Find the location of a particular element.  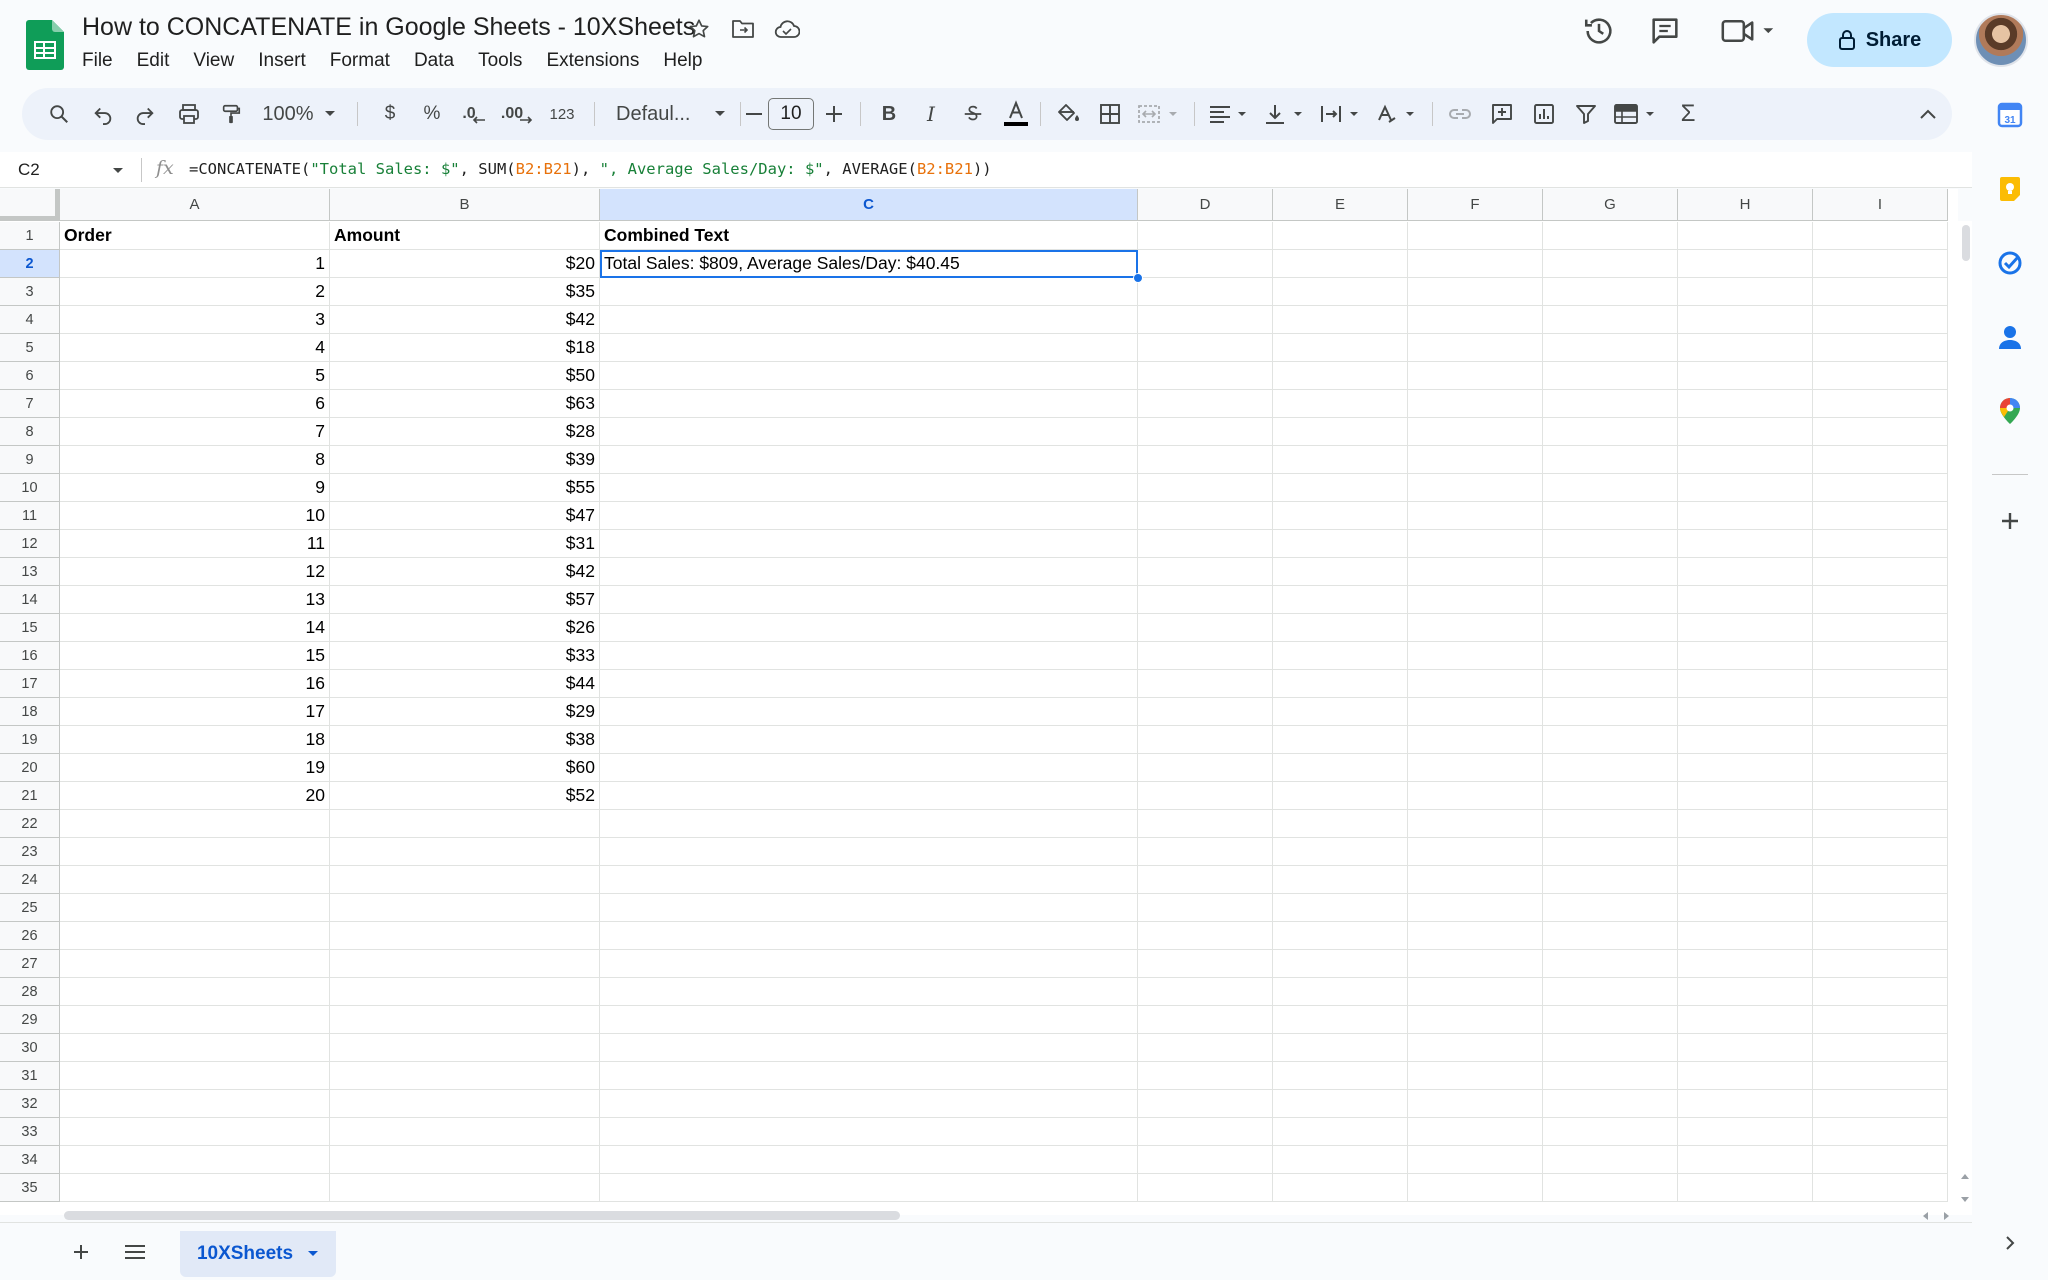

menu-insert: Insert is located at coordinates (282, 61).